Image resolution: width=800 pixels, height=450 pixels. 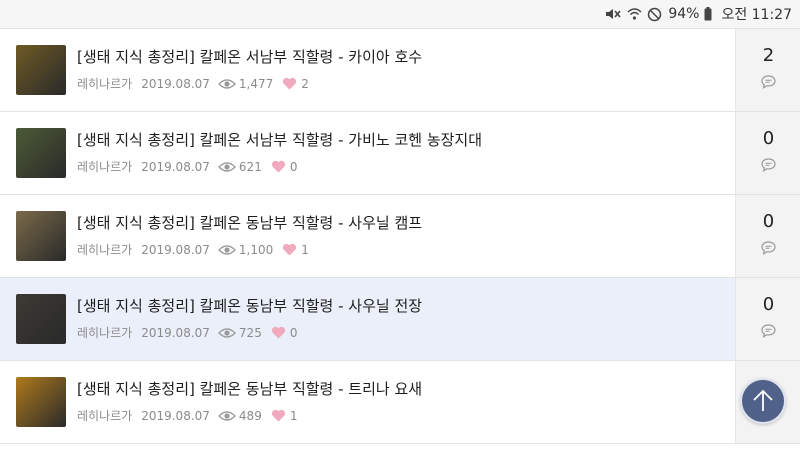 I want to click on comment-count: 2, so click(x=768, y=55).